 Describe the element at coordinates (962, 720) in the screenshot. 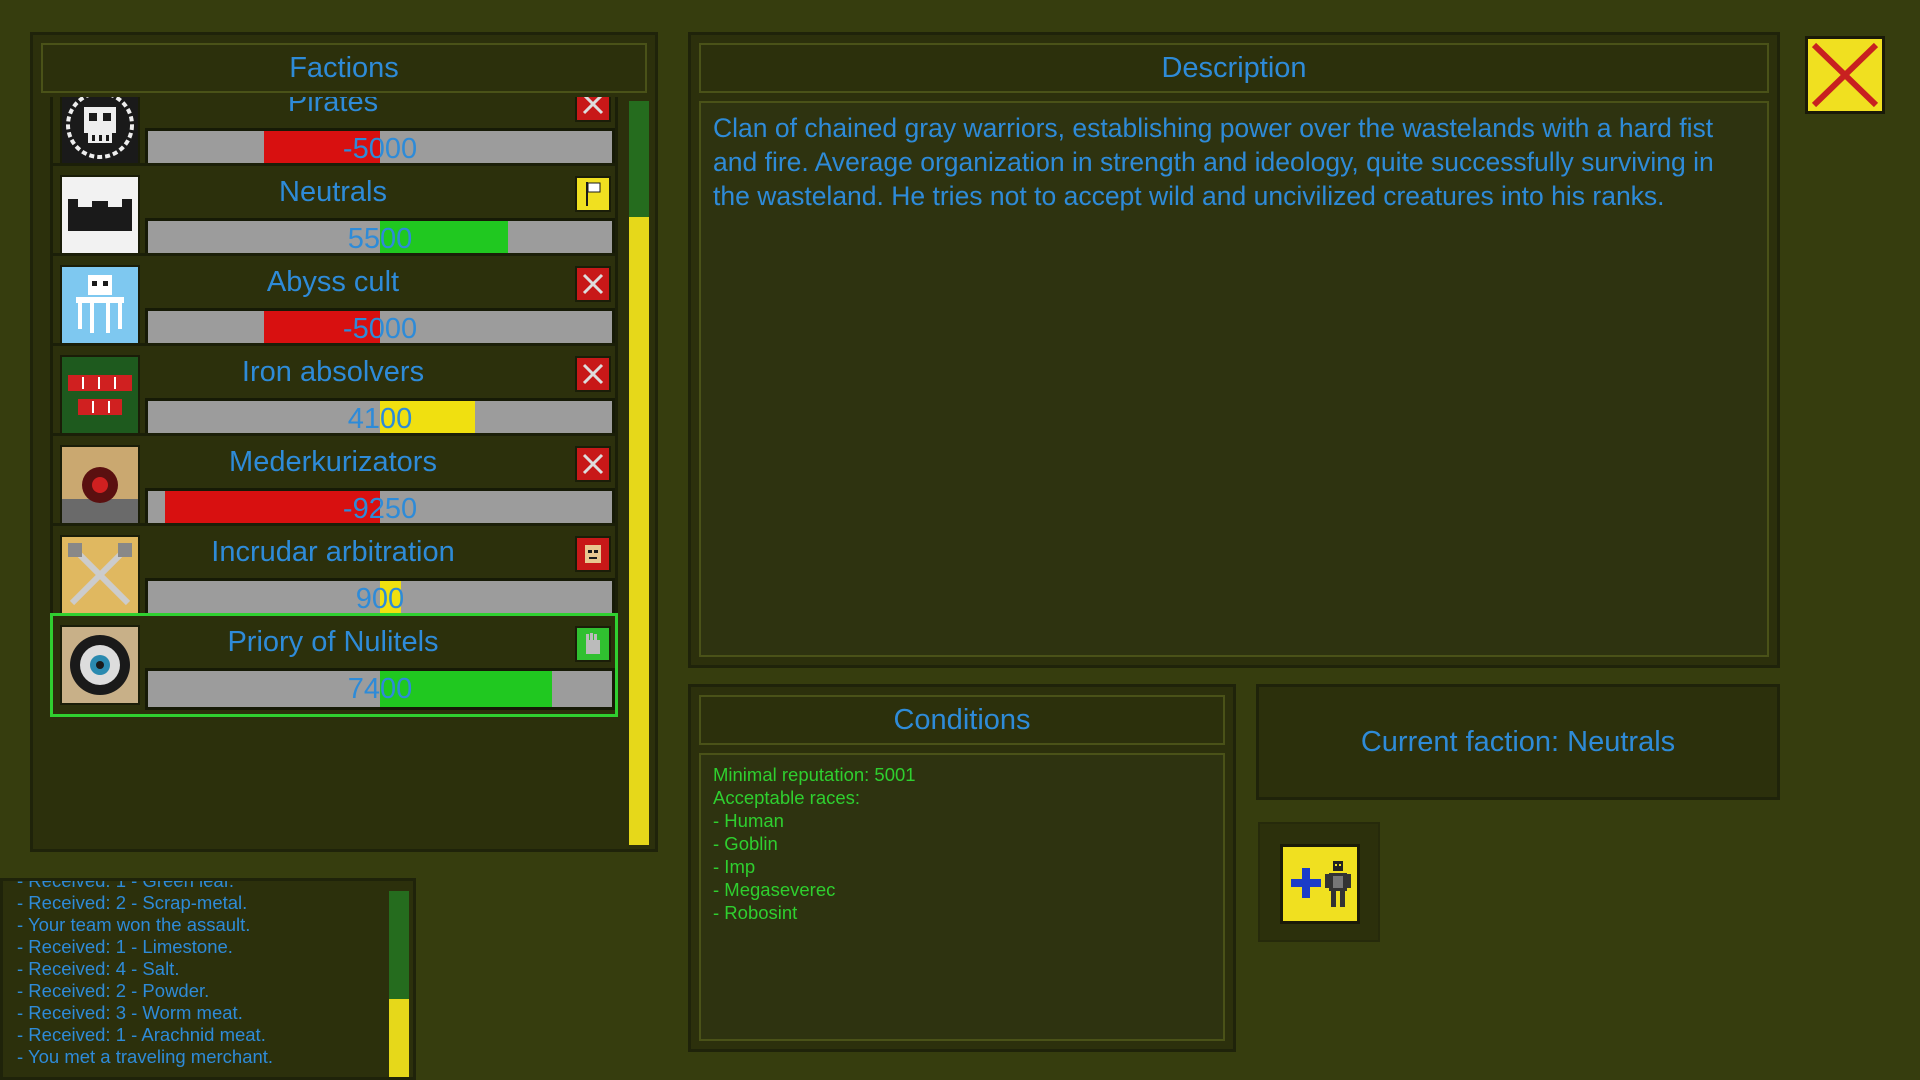

I see `conditions-title: Conditions` at that location.